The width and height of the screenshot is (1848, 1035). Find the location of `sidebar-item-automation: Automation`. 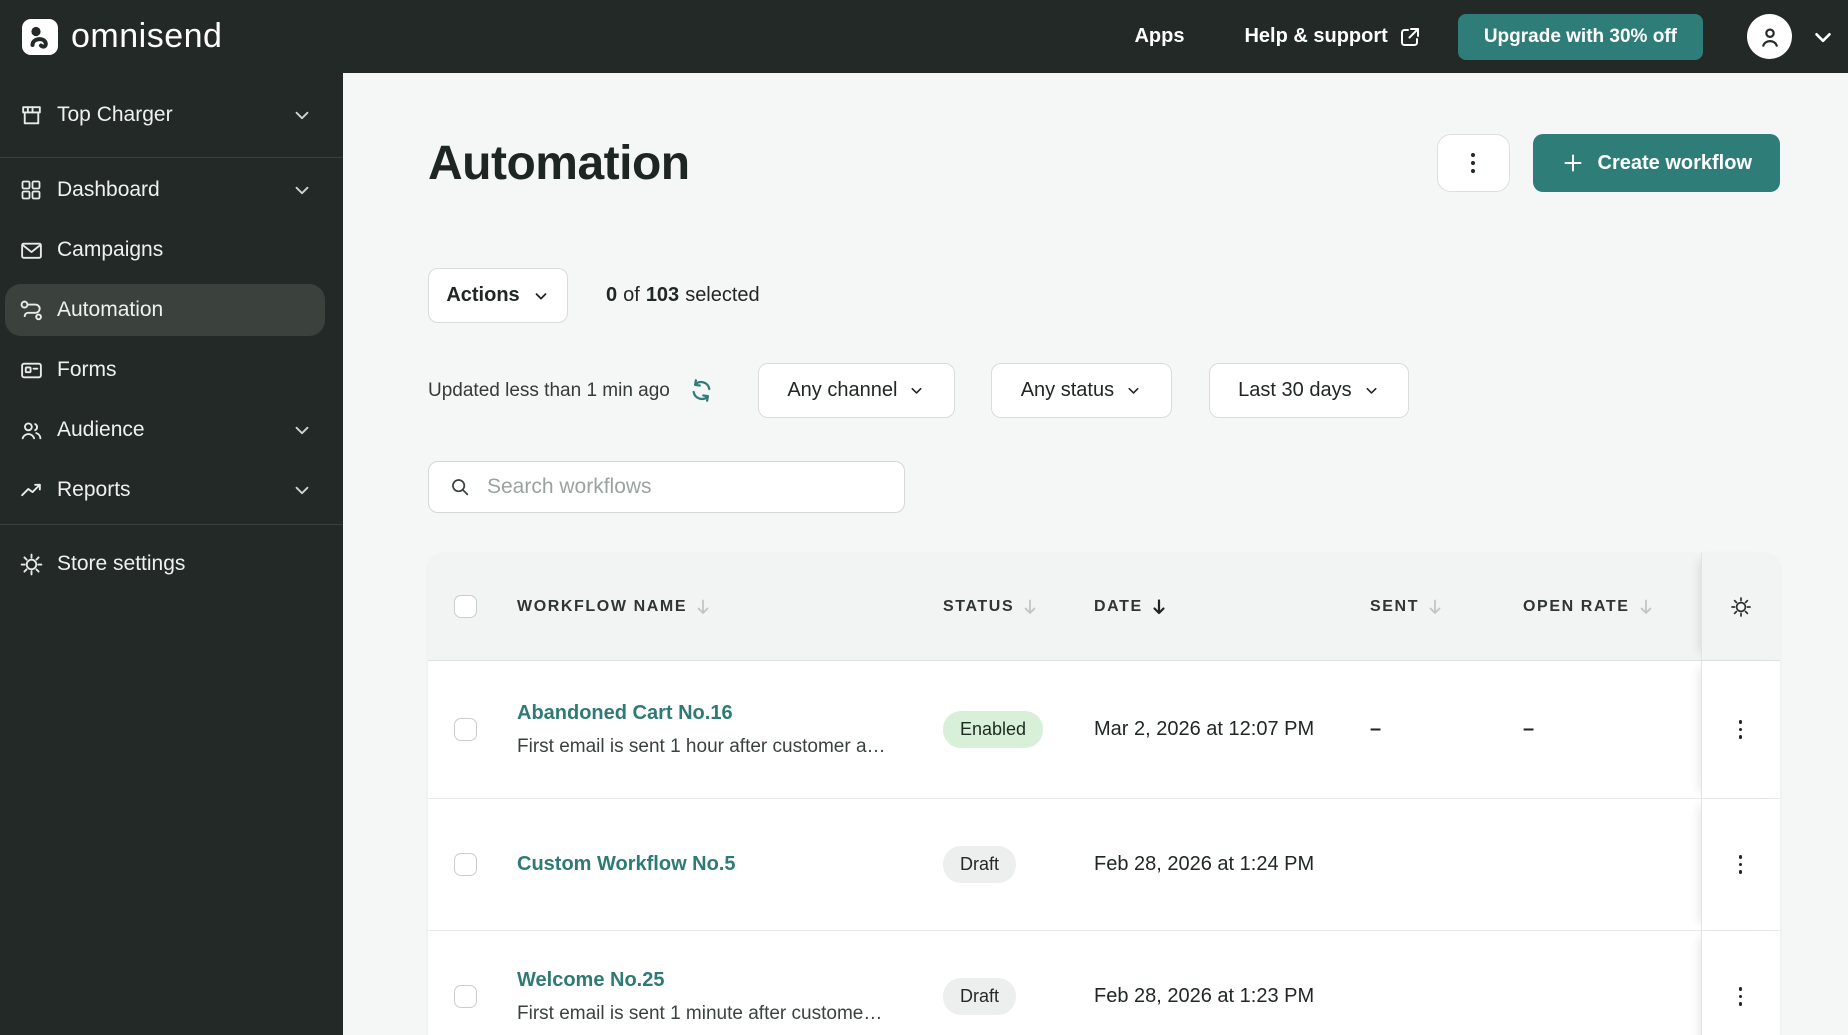

sidebar-item-automation: Automation is located at coordinates (165, 310).